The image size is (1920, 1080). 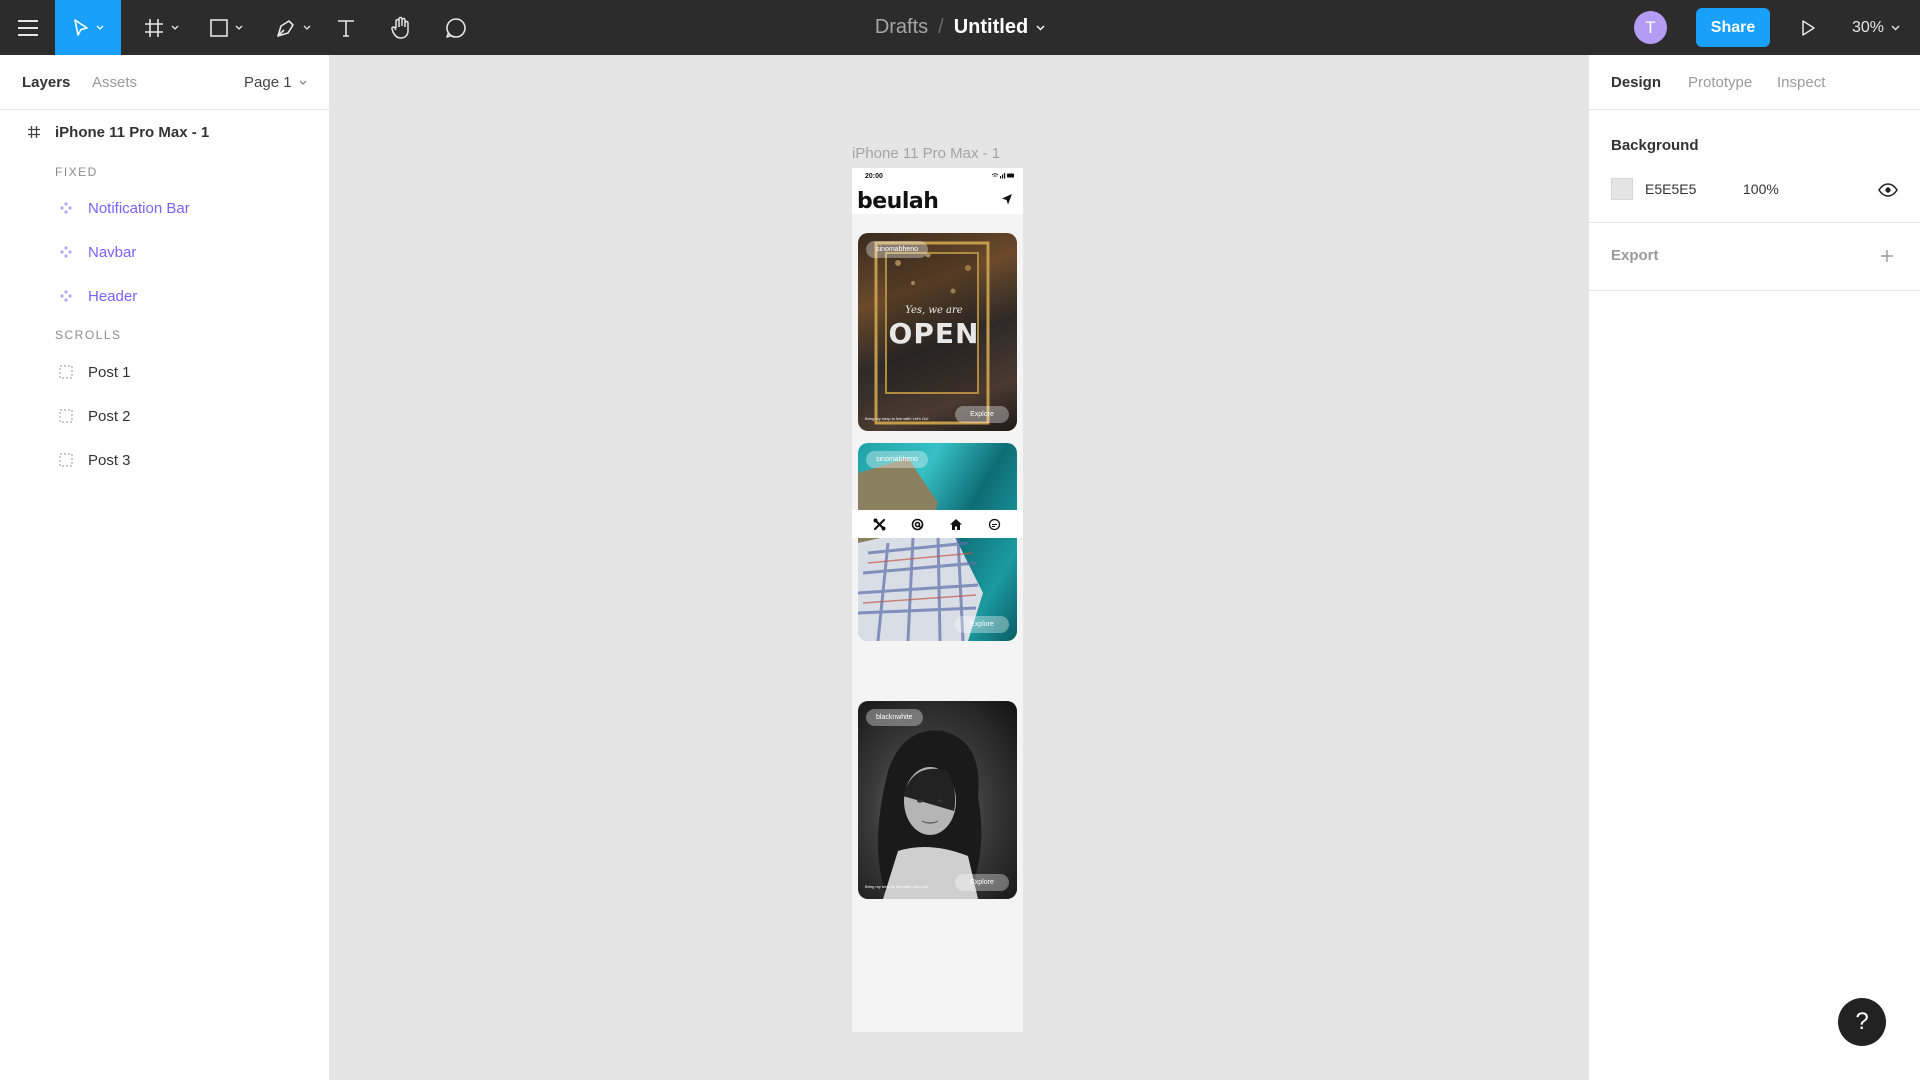 I want to click on menu-button, so click(x=27, y=27).